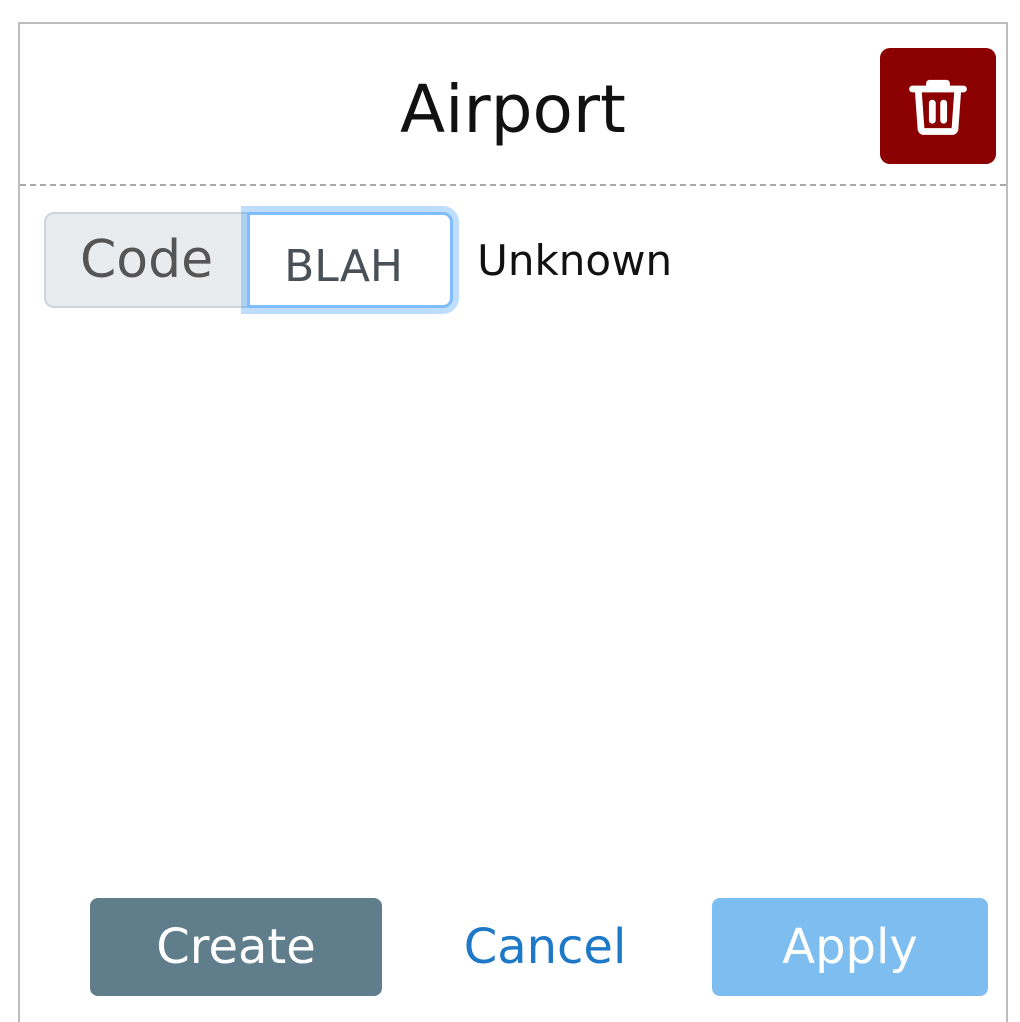  Describe the element at coordinates (236, 947) in the screenshot. I see `create-button: Create` at that location.